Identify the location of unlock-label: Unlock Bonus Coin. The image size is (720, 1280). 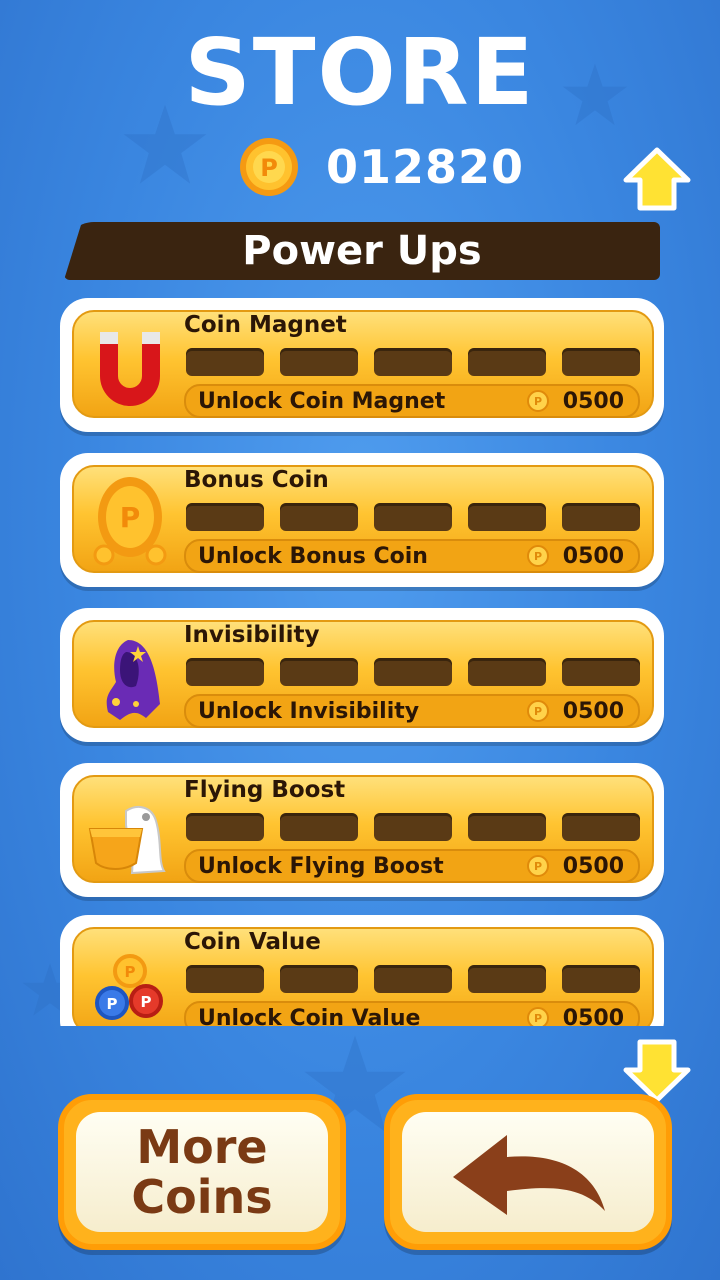
(313, 556).